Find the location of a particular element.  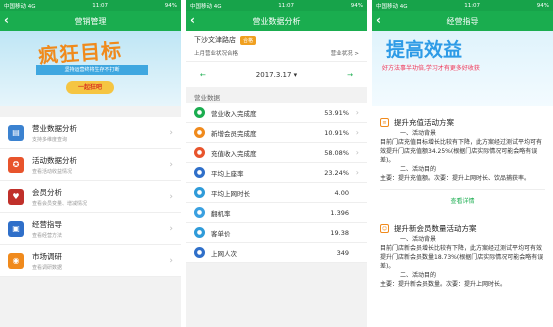

business-status-link: 营业状况 > is located at coordinates (345, 53).